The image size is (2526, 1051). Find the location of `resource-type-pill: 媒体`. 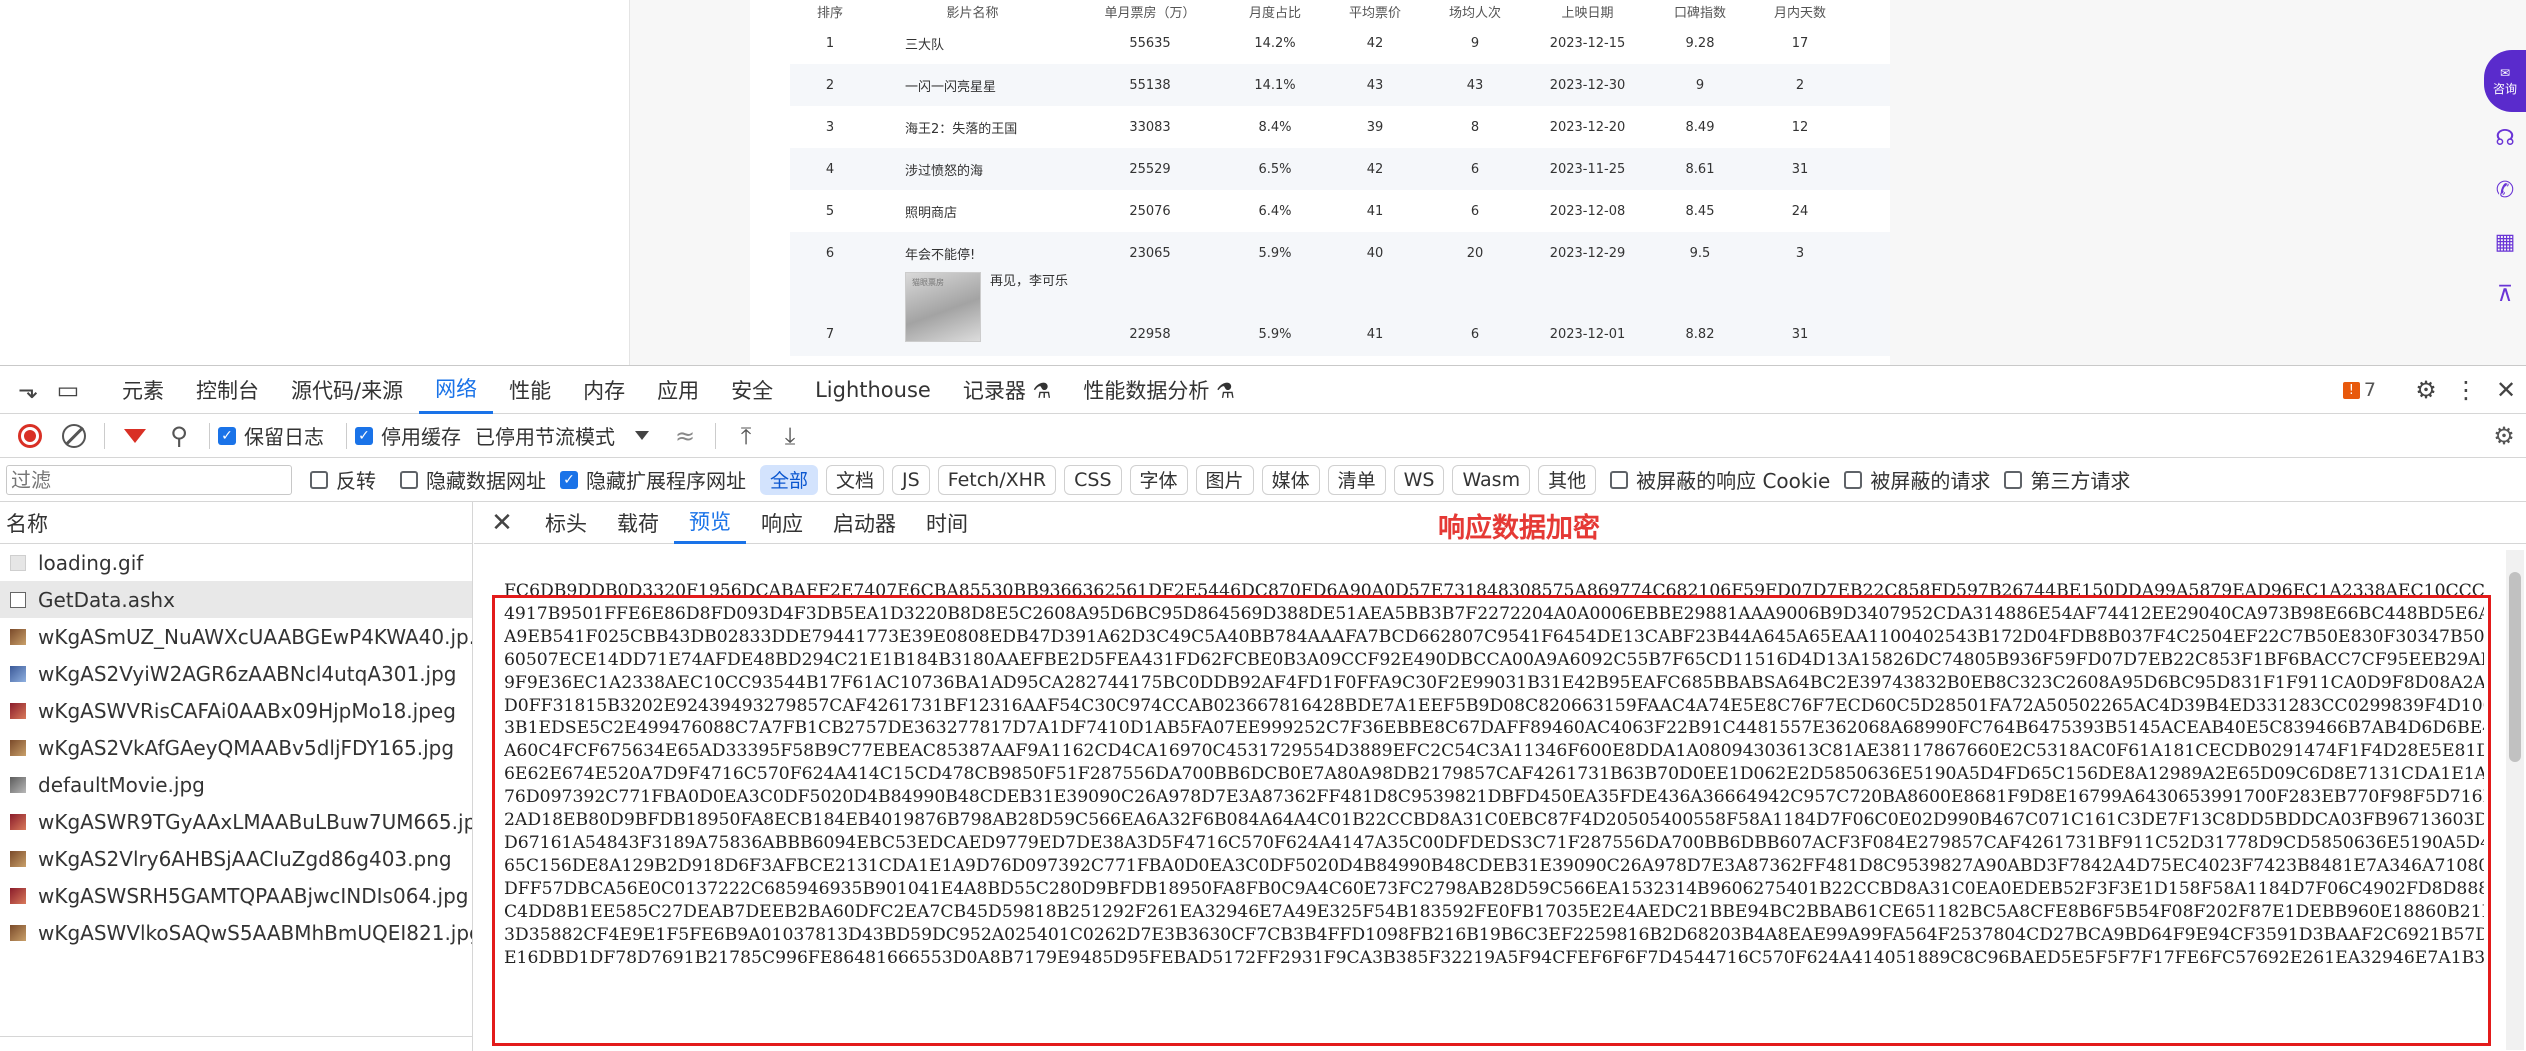

resource-type-pill: 媒体 is located at coordinates (1290, 479).